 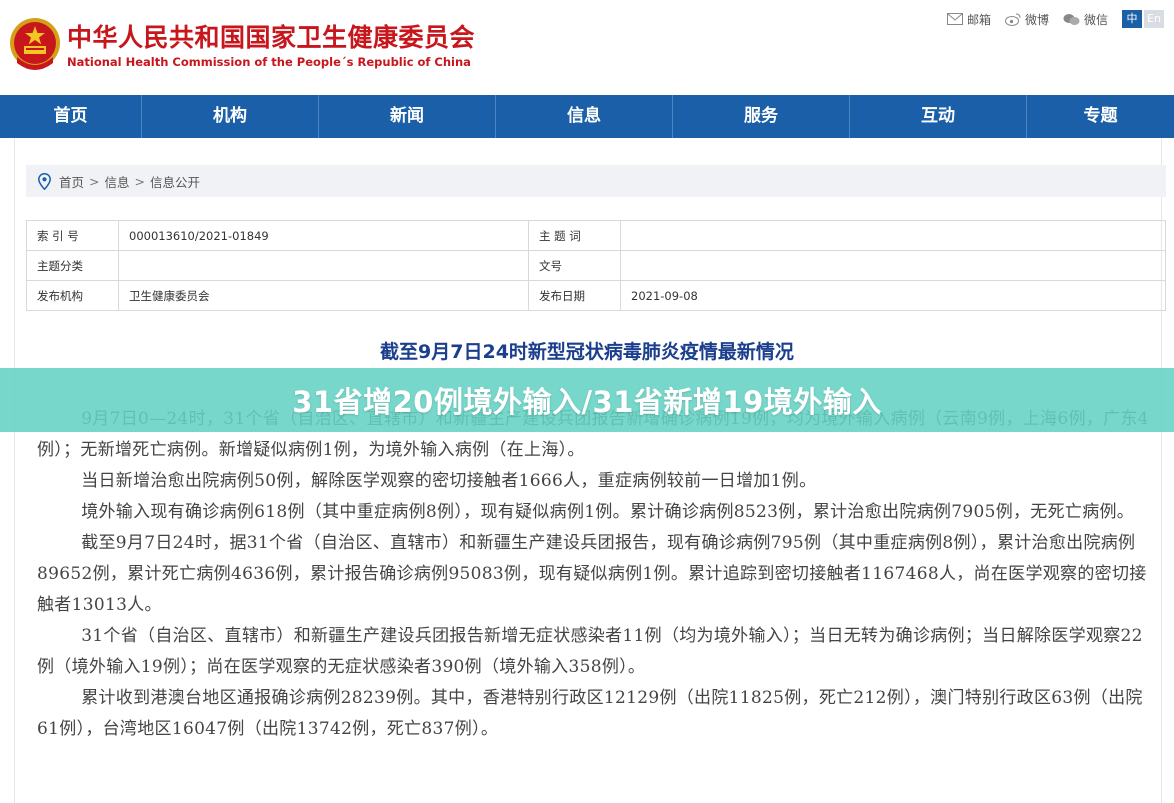 What do you see at coordinates (323, 265) in the screenshot?
I see `category-value` at bounding box center [323, 265].